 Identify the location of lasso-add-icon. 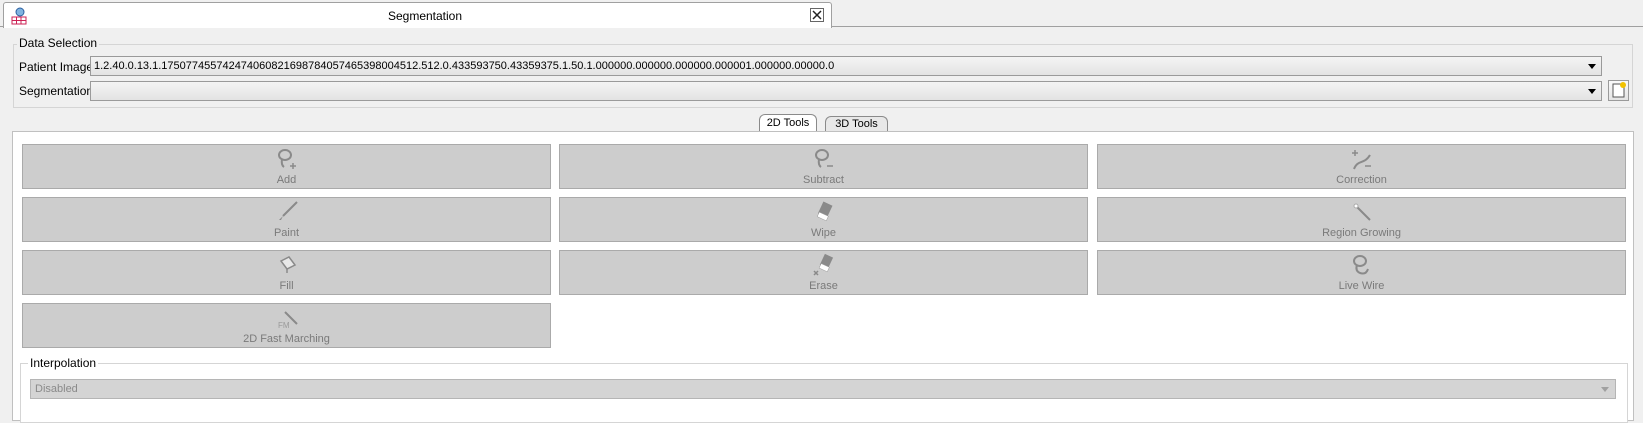
(286, 159).